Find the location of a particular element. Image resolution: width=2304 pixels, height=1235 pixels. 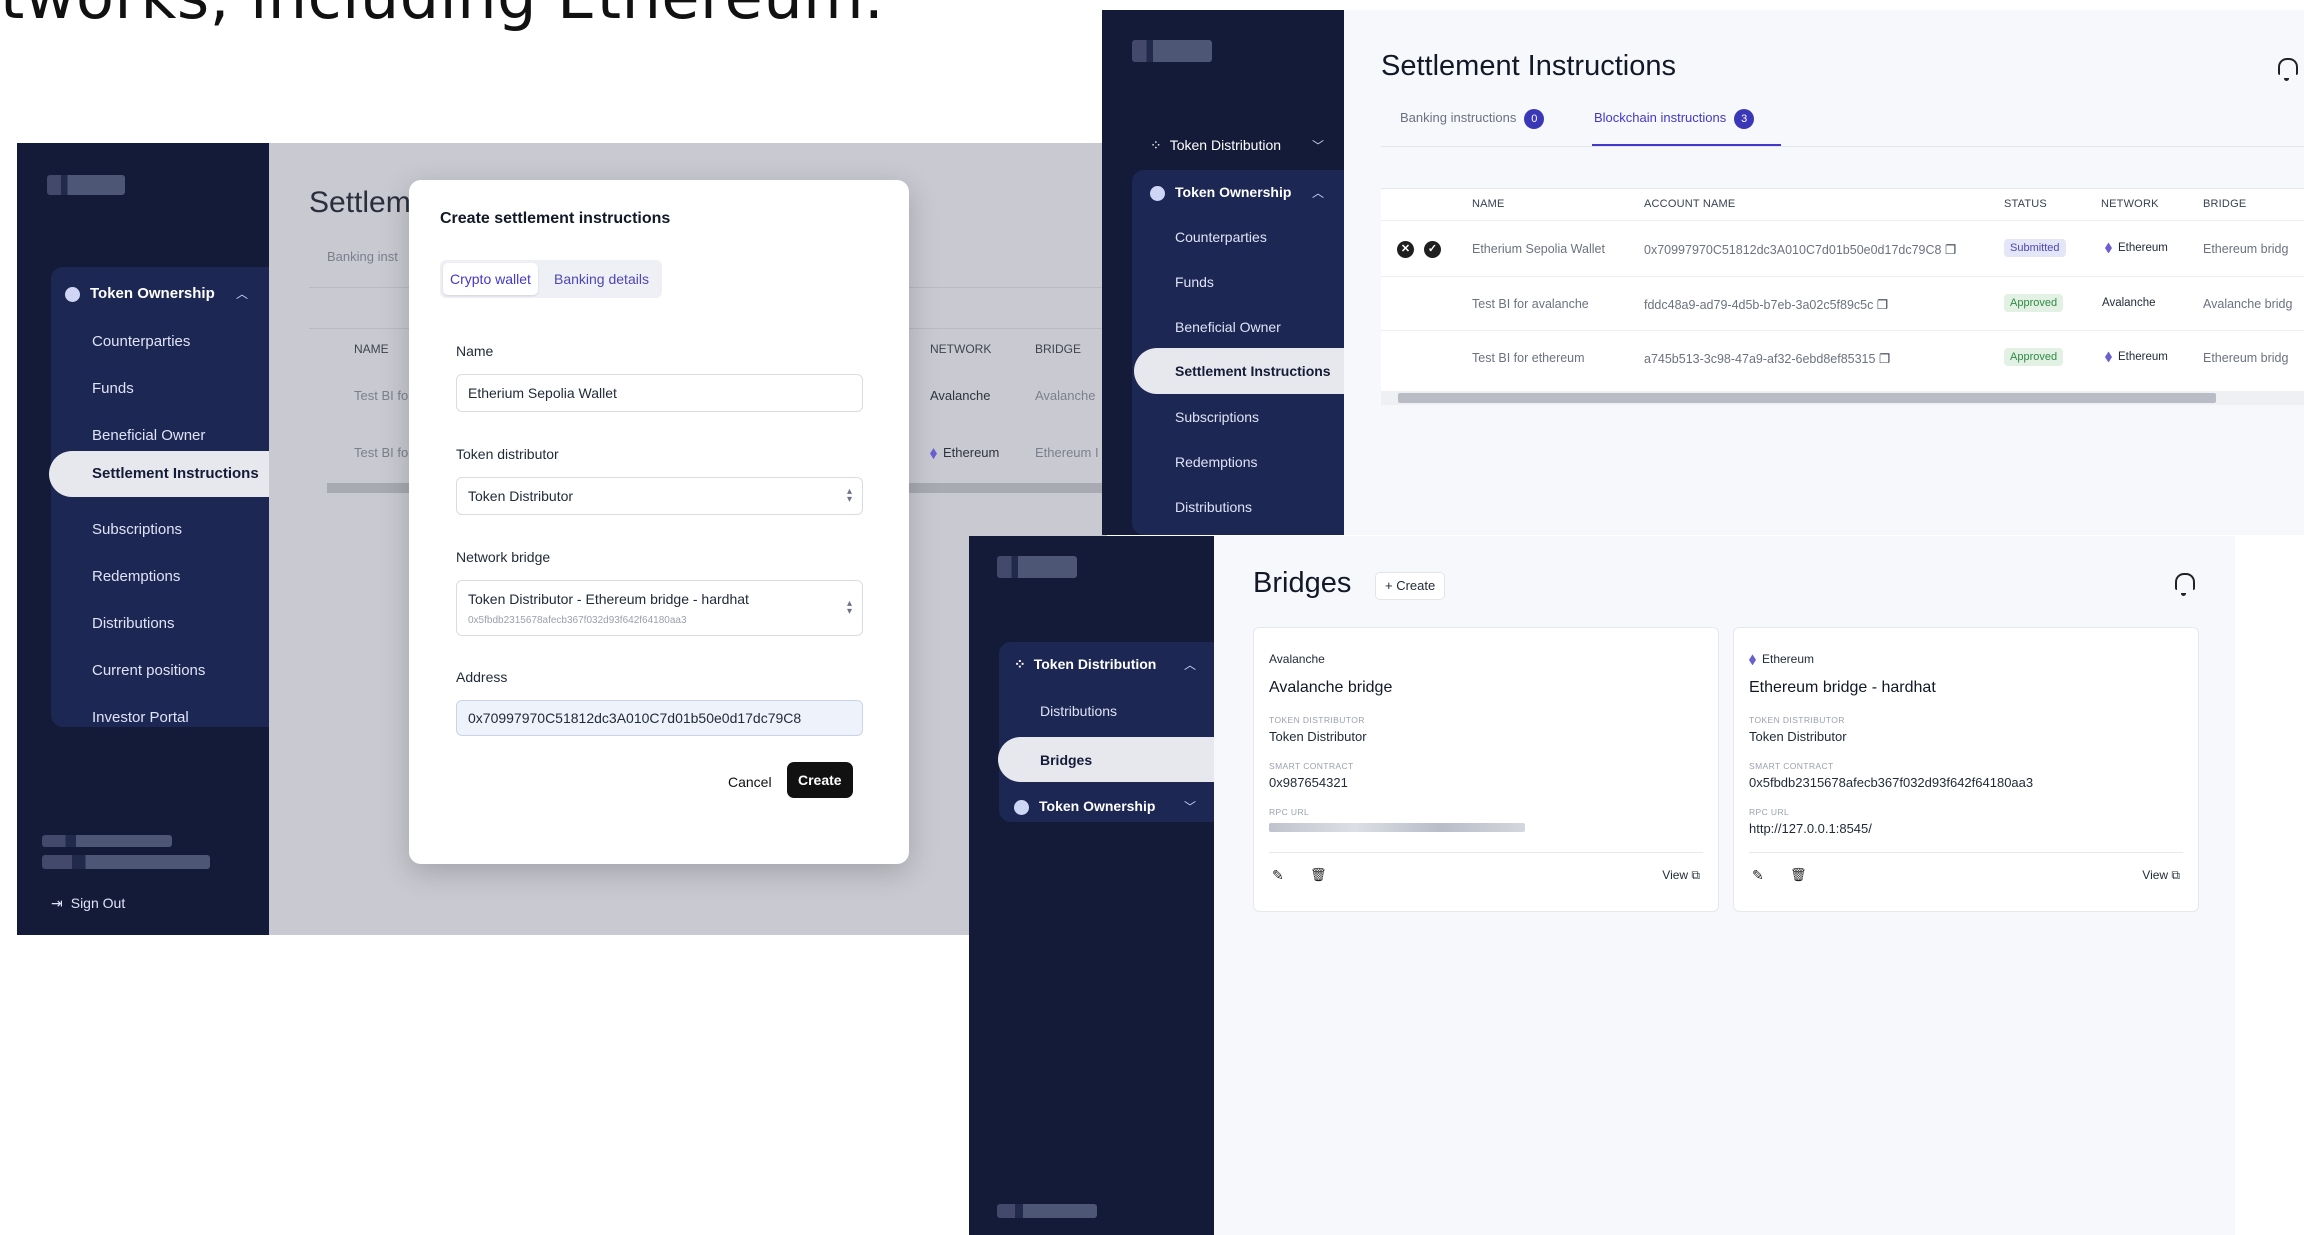

cancel-button: Cancel is located at coordinates (750, 782).